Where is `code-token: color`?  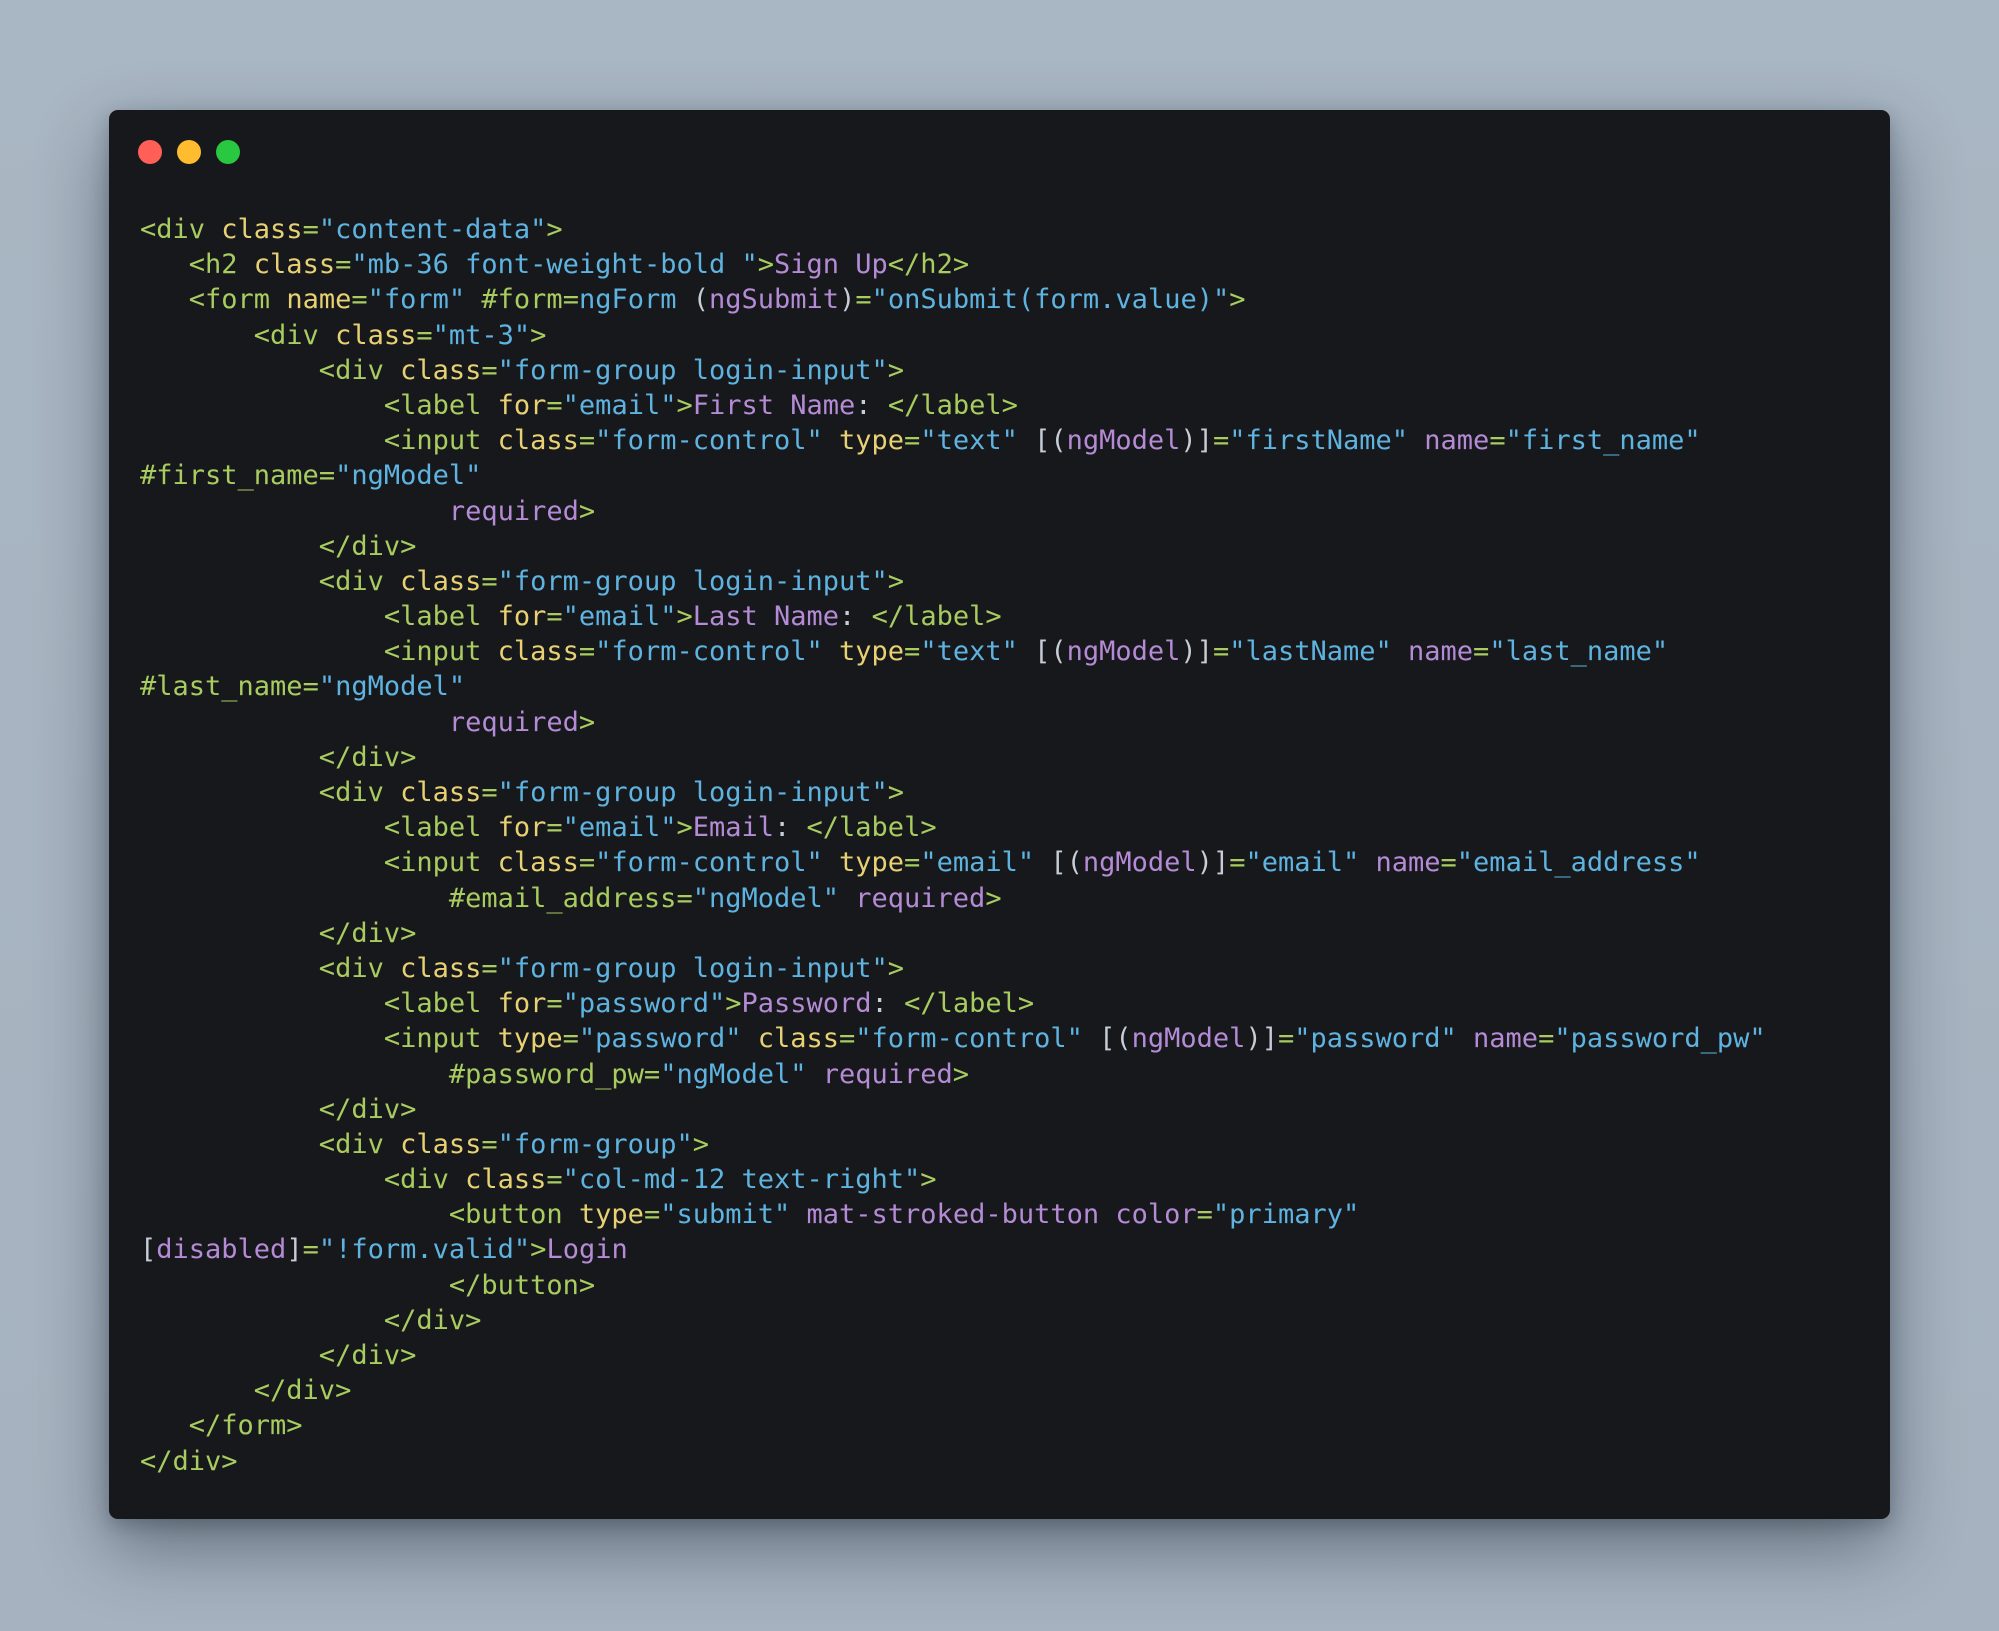 code-token: color is located at coordinates (1156, 1215).